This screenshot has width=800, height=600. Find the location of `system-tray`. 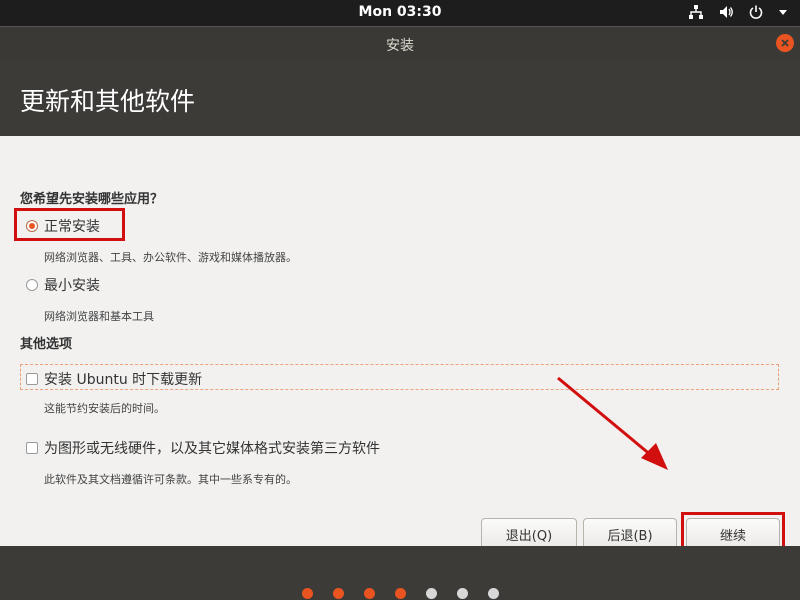

system-tray is located at coordinates (738, 12).